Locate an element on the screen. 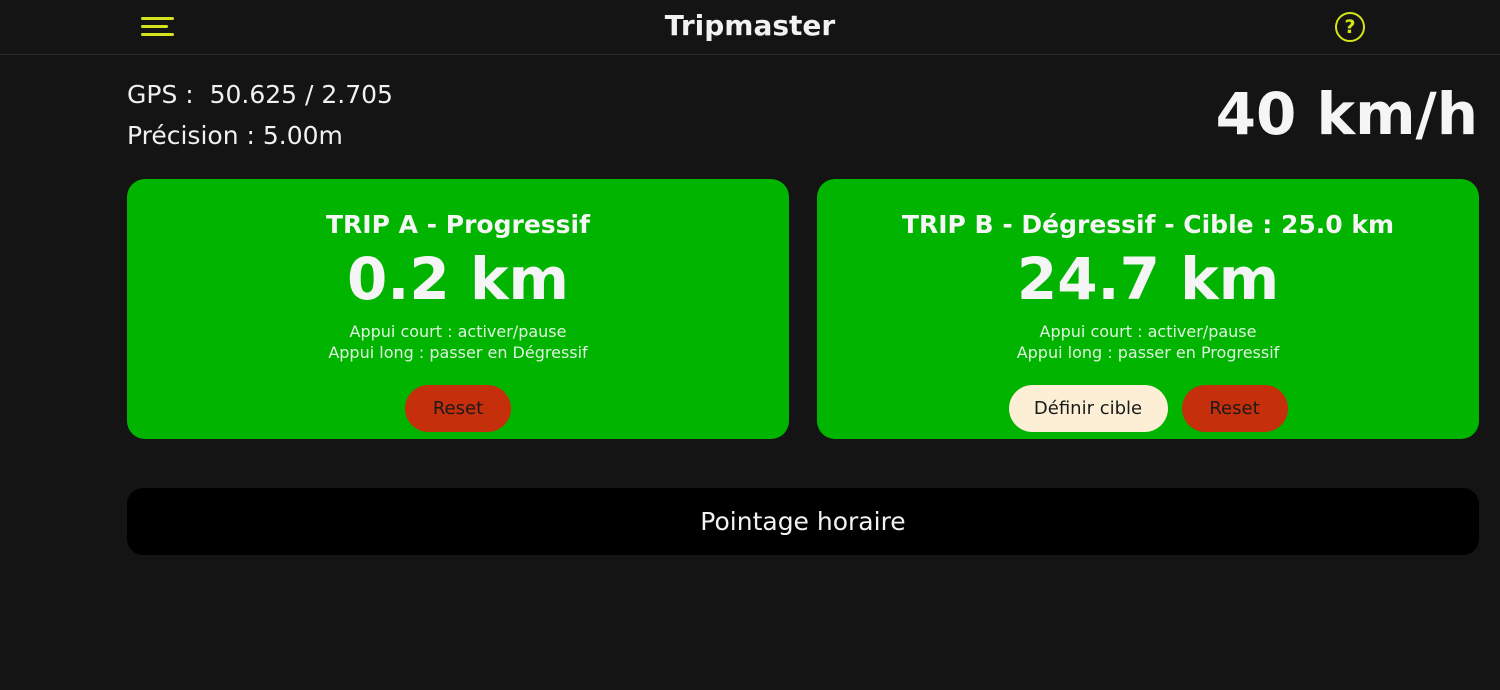  app-title: Tripmaster is located at coordinates (750, 25).